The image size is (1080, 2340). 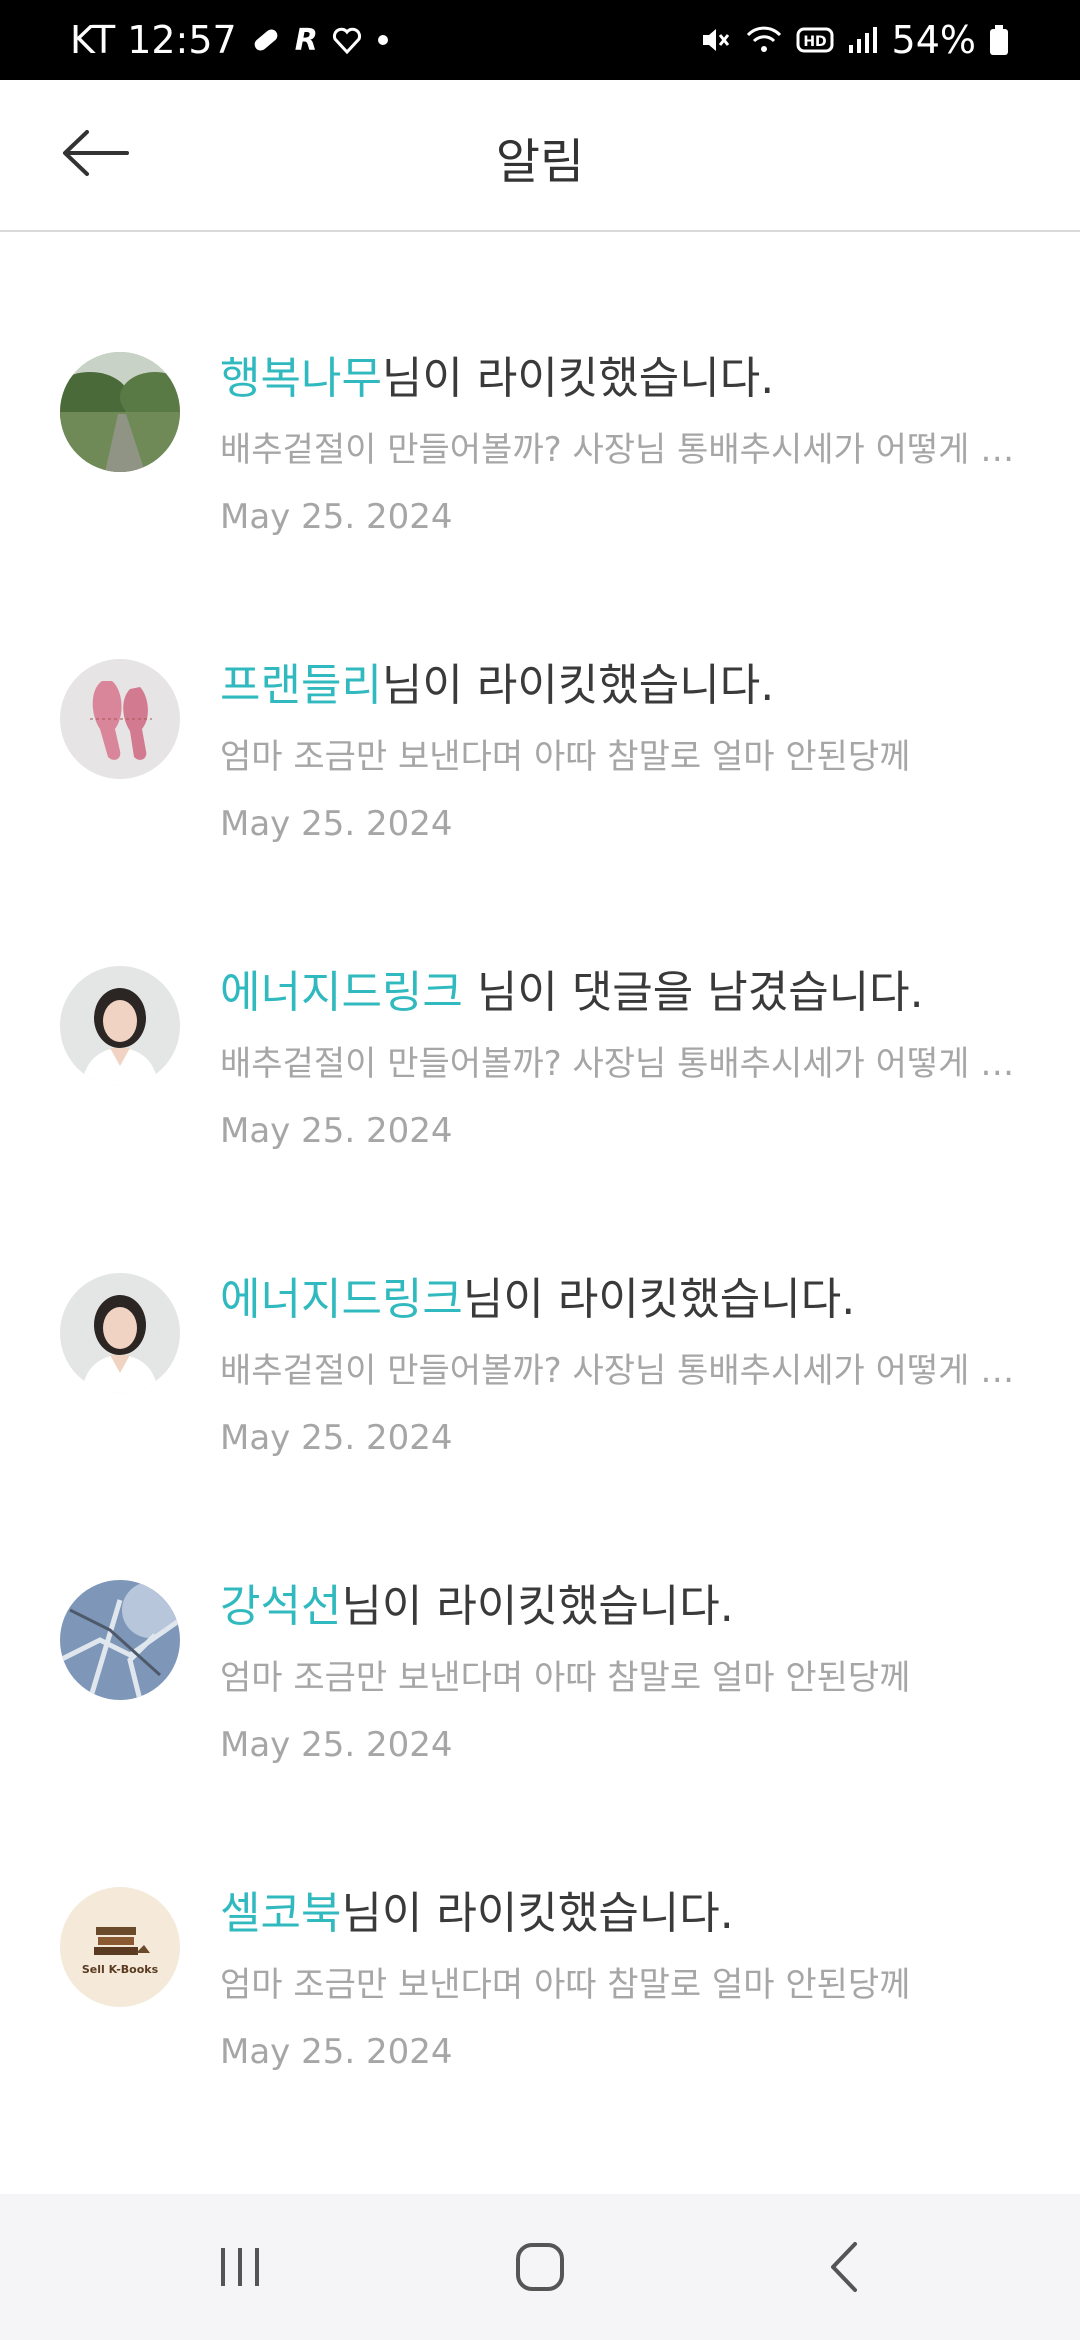 I want to click on hd-icon: HD, so click(x=815, y=40).